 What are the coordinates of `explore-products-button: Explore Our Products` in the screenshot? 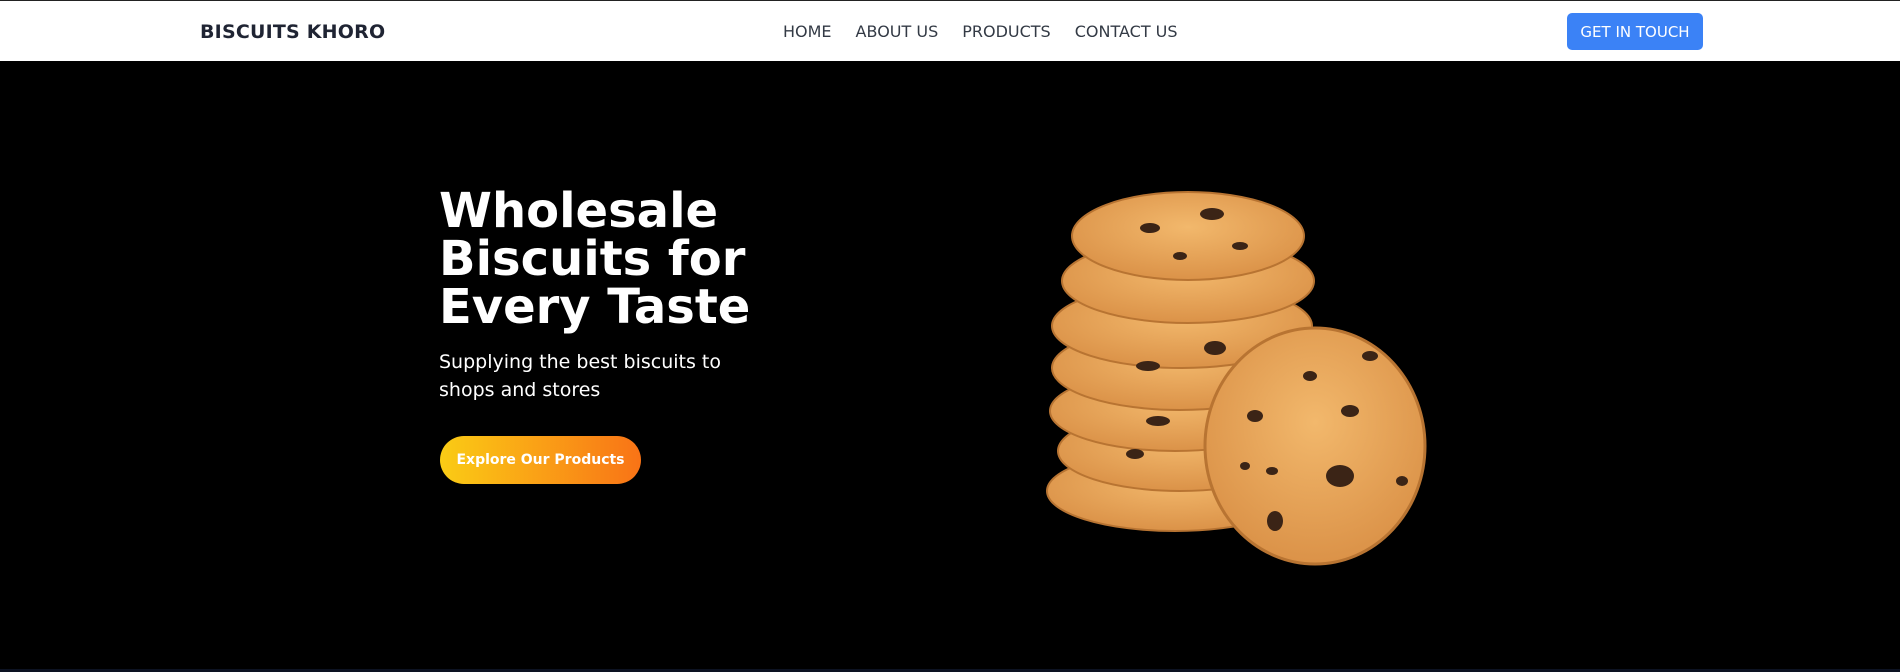 It's located at (540, 460).